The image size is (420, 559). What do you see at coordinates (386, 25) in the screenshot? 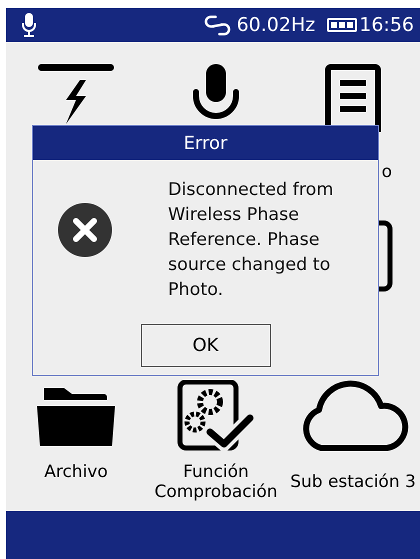
I see `clock-text: 16:56` at bounding box center [386, 25].